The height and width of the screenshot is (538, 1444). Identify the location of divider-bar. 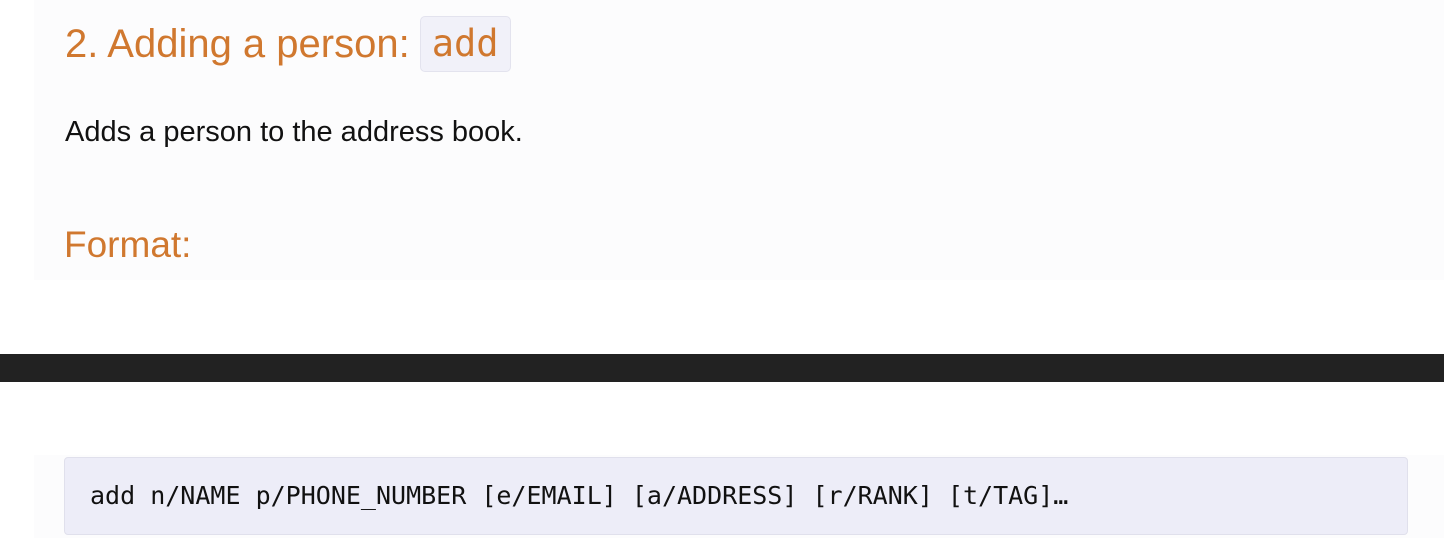
(722, 368).